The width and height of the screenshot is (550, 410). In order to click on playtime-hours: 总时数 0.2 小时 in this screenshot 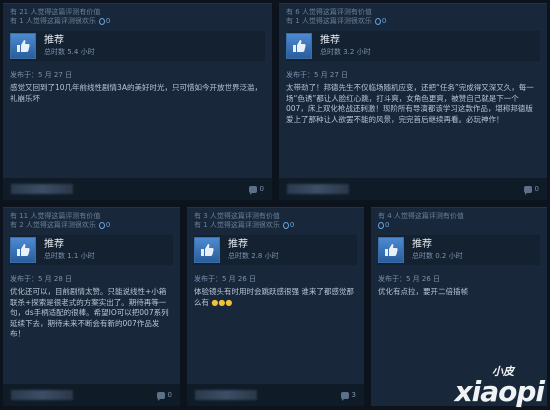, I will do `click(437, 256)`.